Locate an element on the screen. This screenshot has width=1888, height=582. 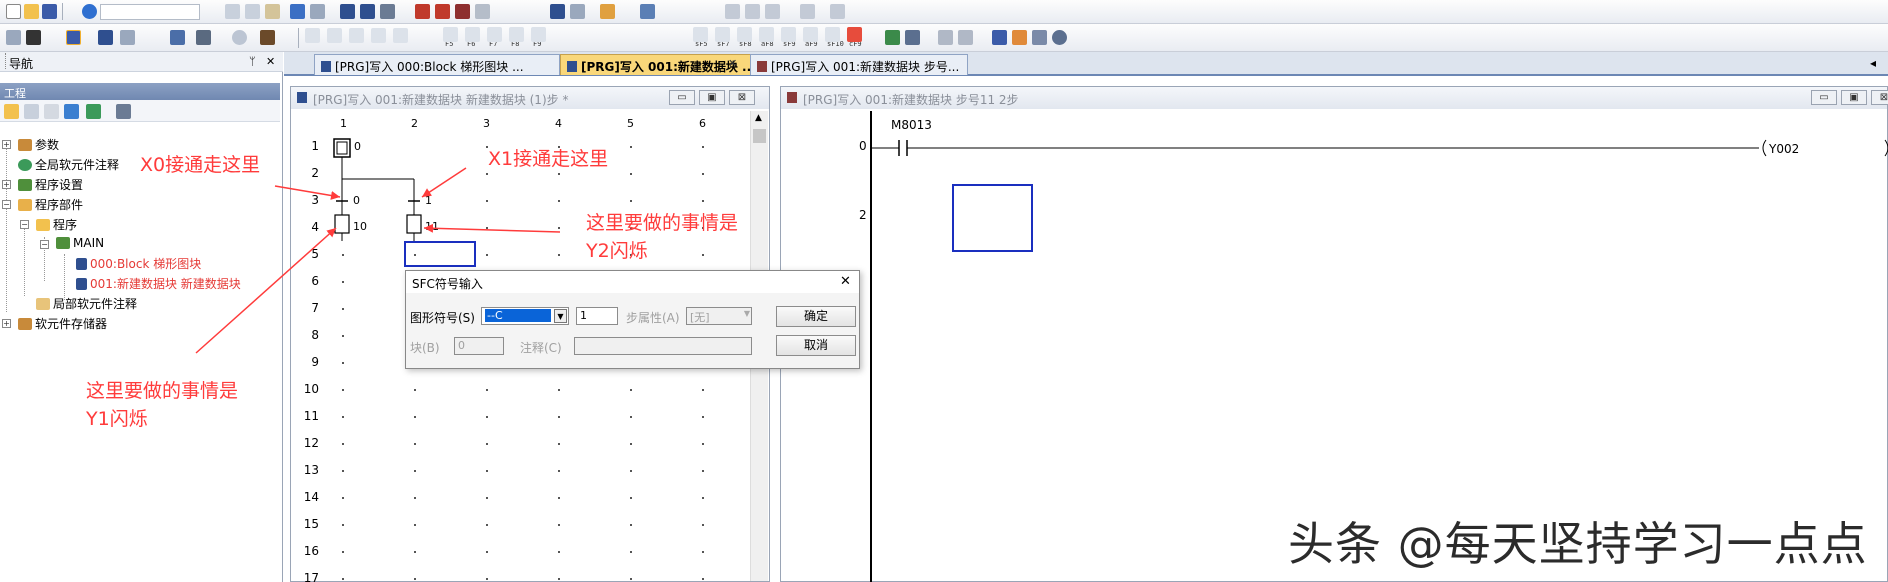
statement-icon is located at coordinates (965, 37).